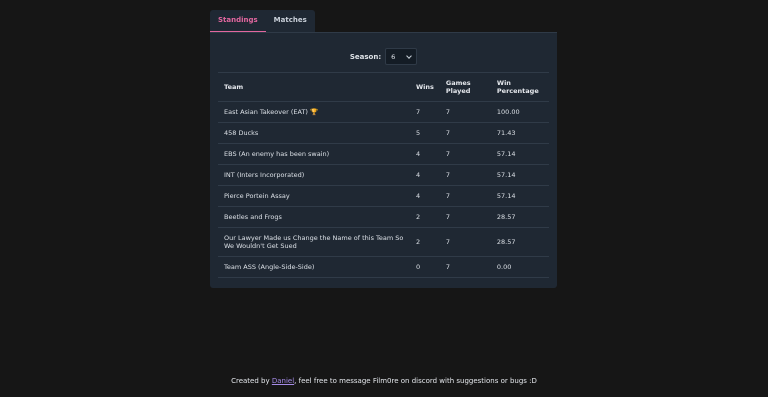 This screenshot has height=397, width=768. I want to click on table-row: INT (Inters Incorporated) 4 7 57.14, so click(383, 175).